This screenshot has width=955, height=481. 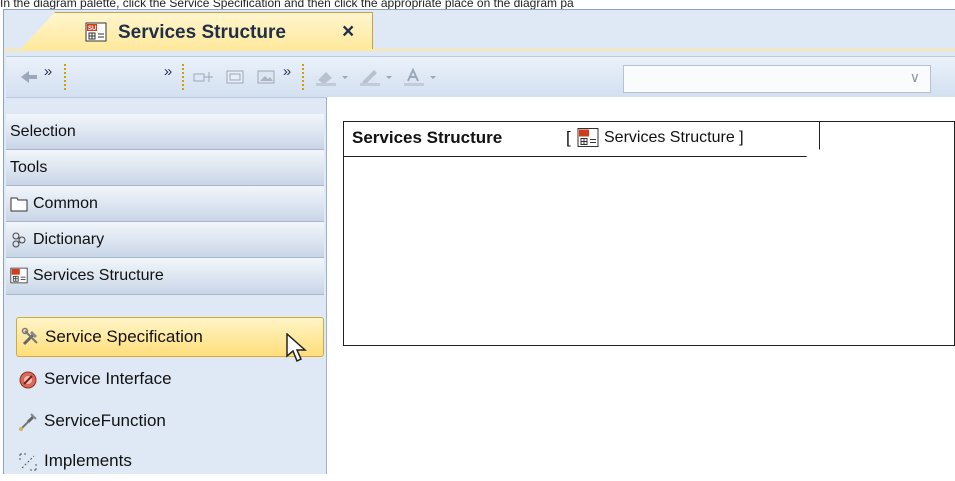 I want to click on tab-underline, so click(x=479, y=50).